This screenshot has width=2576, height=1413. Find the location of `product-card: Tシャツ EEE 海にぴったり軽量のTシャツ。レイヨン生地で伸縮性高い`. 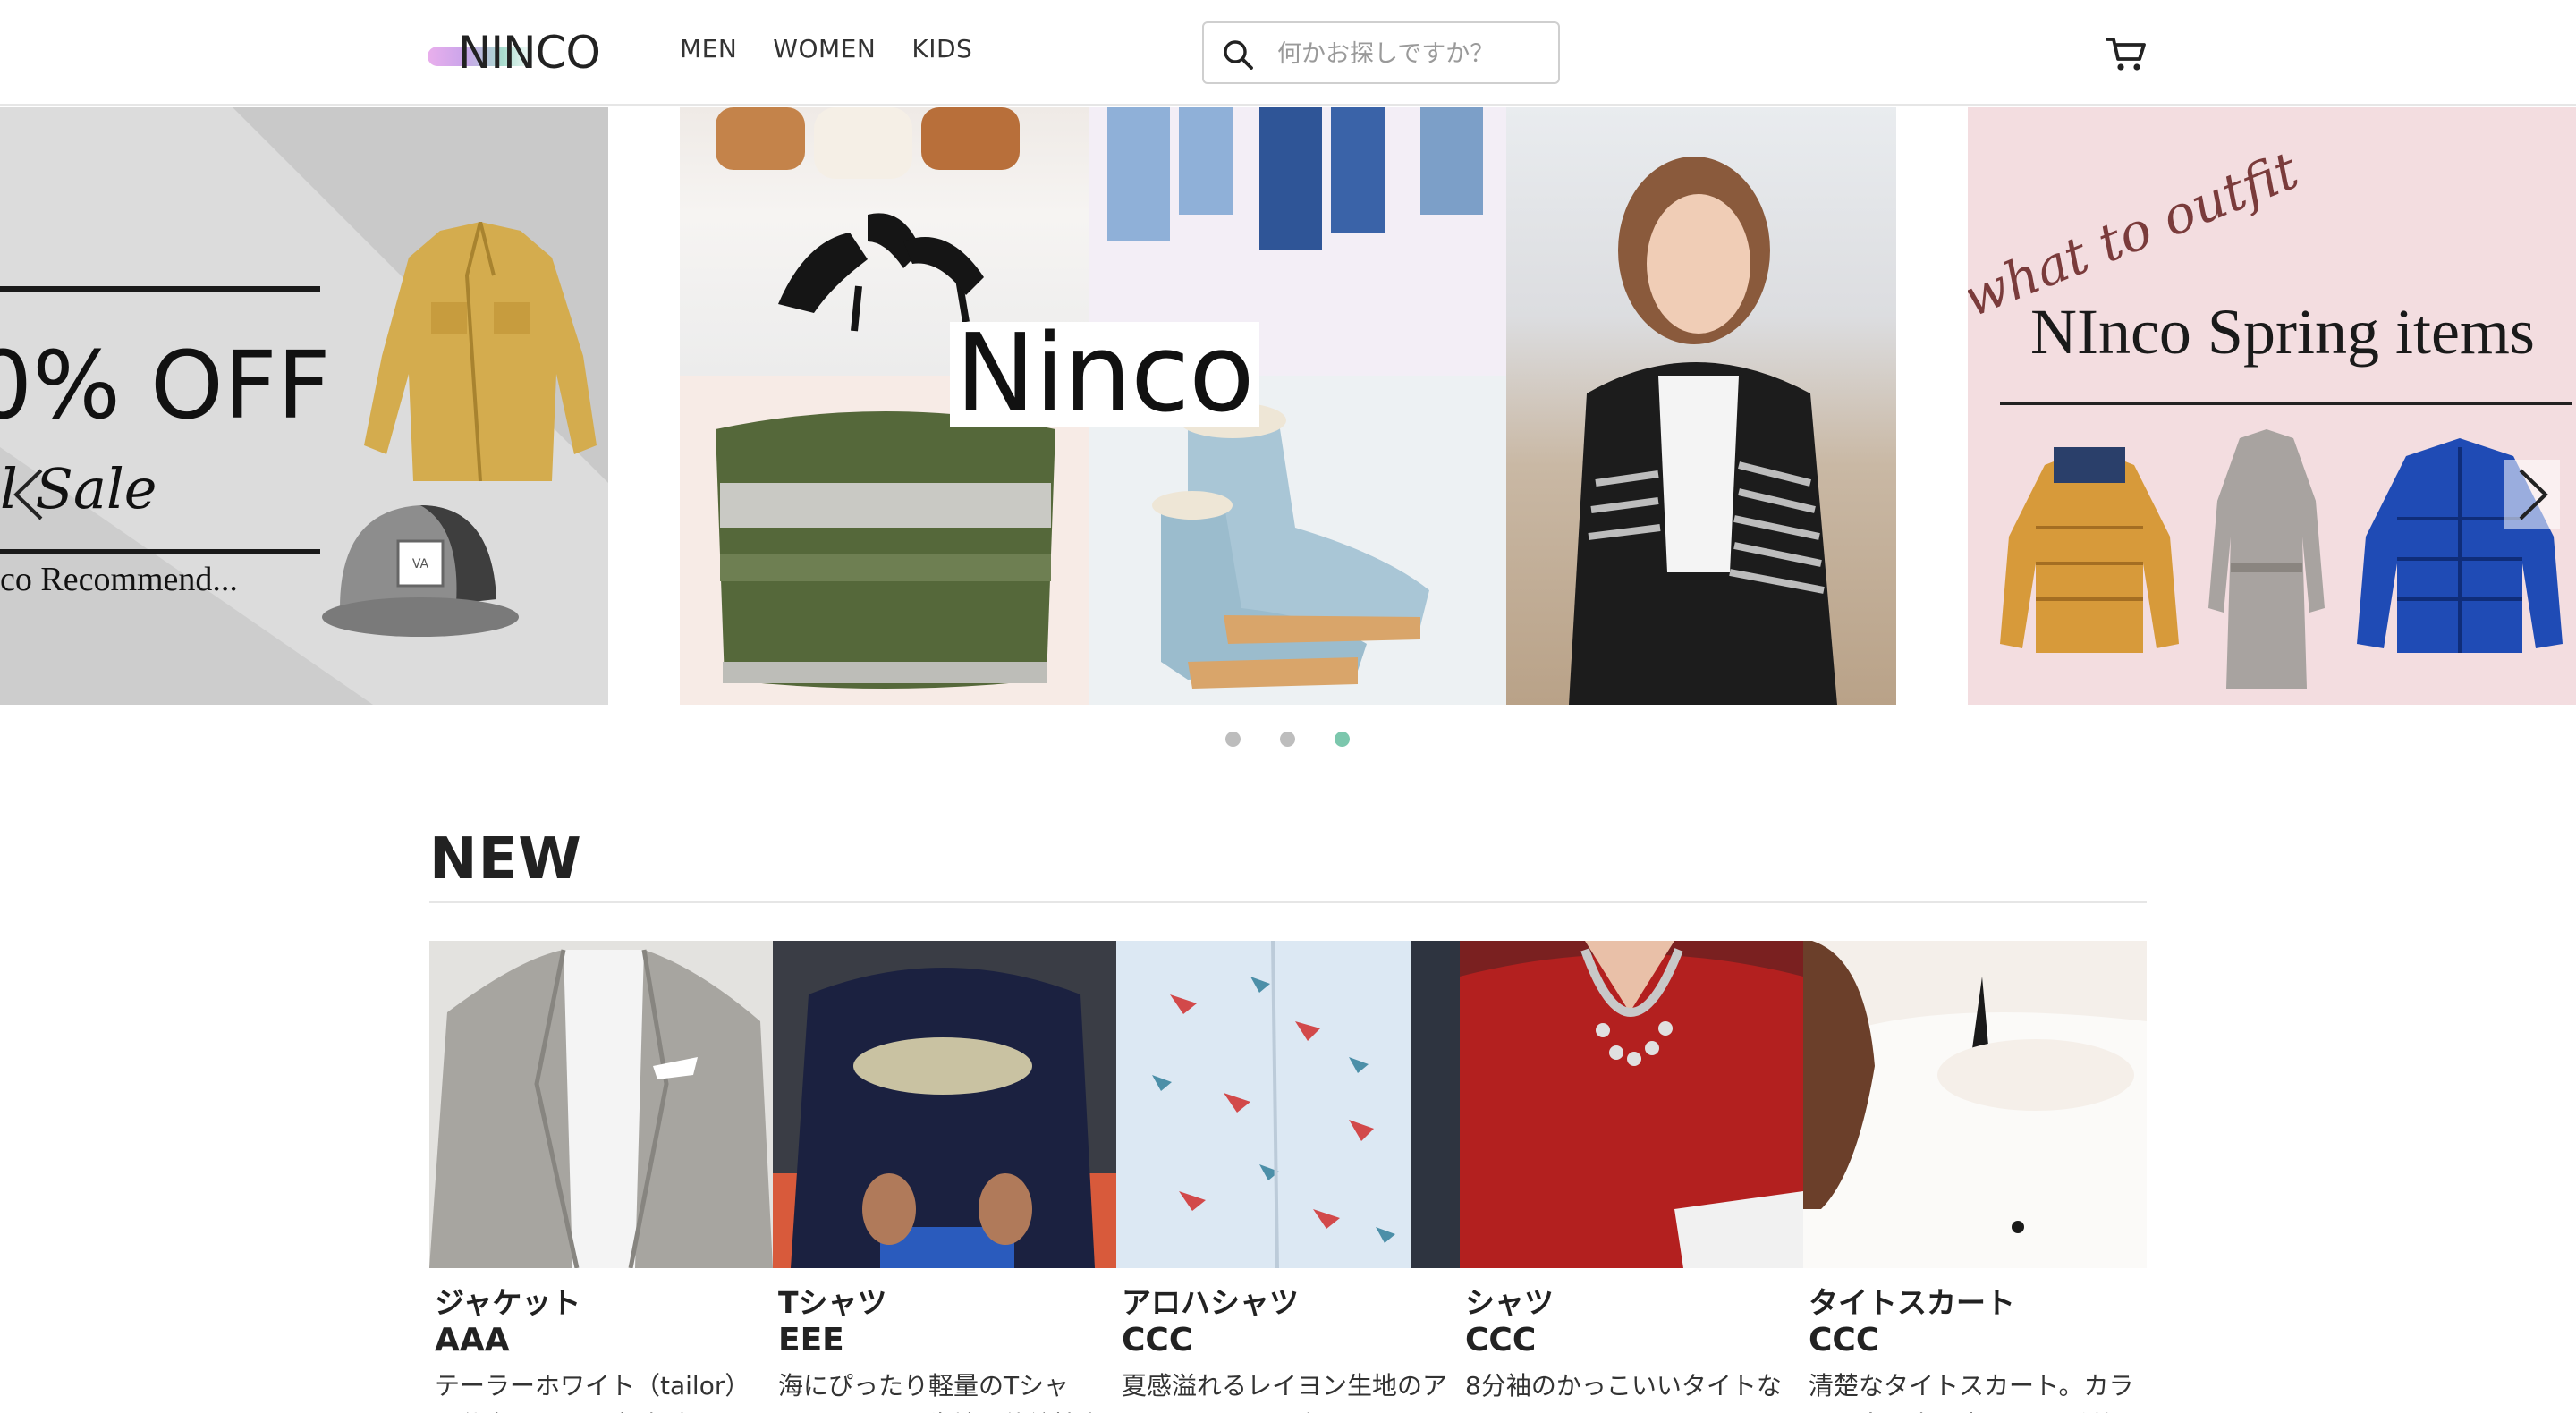

product-card: Tシャツ EEE 海にぴったり軽量のTシャツ。レイヨン生地で伸縮性高い is located at coordinates (944, 1177).